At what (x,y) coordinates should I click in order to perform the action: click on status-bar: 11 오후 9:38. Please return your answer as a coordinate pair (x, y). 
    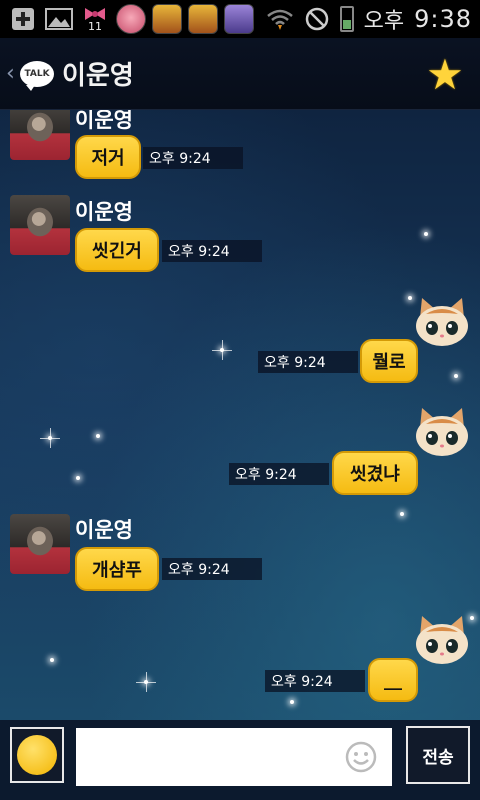
    Looking at the image, I should click on (240, 19).